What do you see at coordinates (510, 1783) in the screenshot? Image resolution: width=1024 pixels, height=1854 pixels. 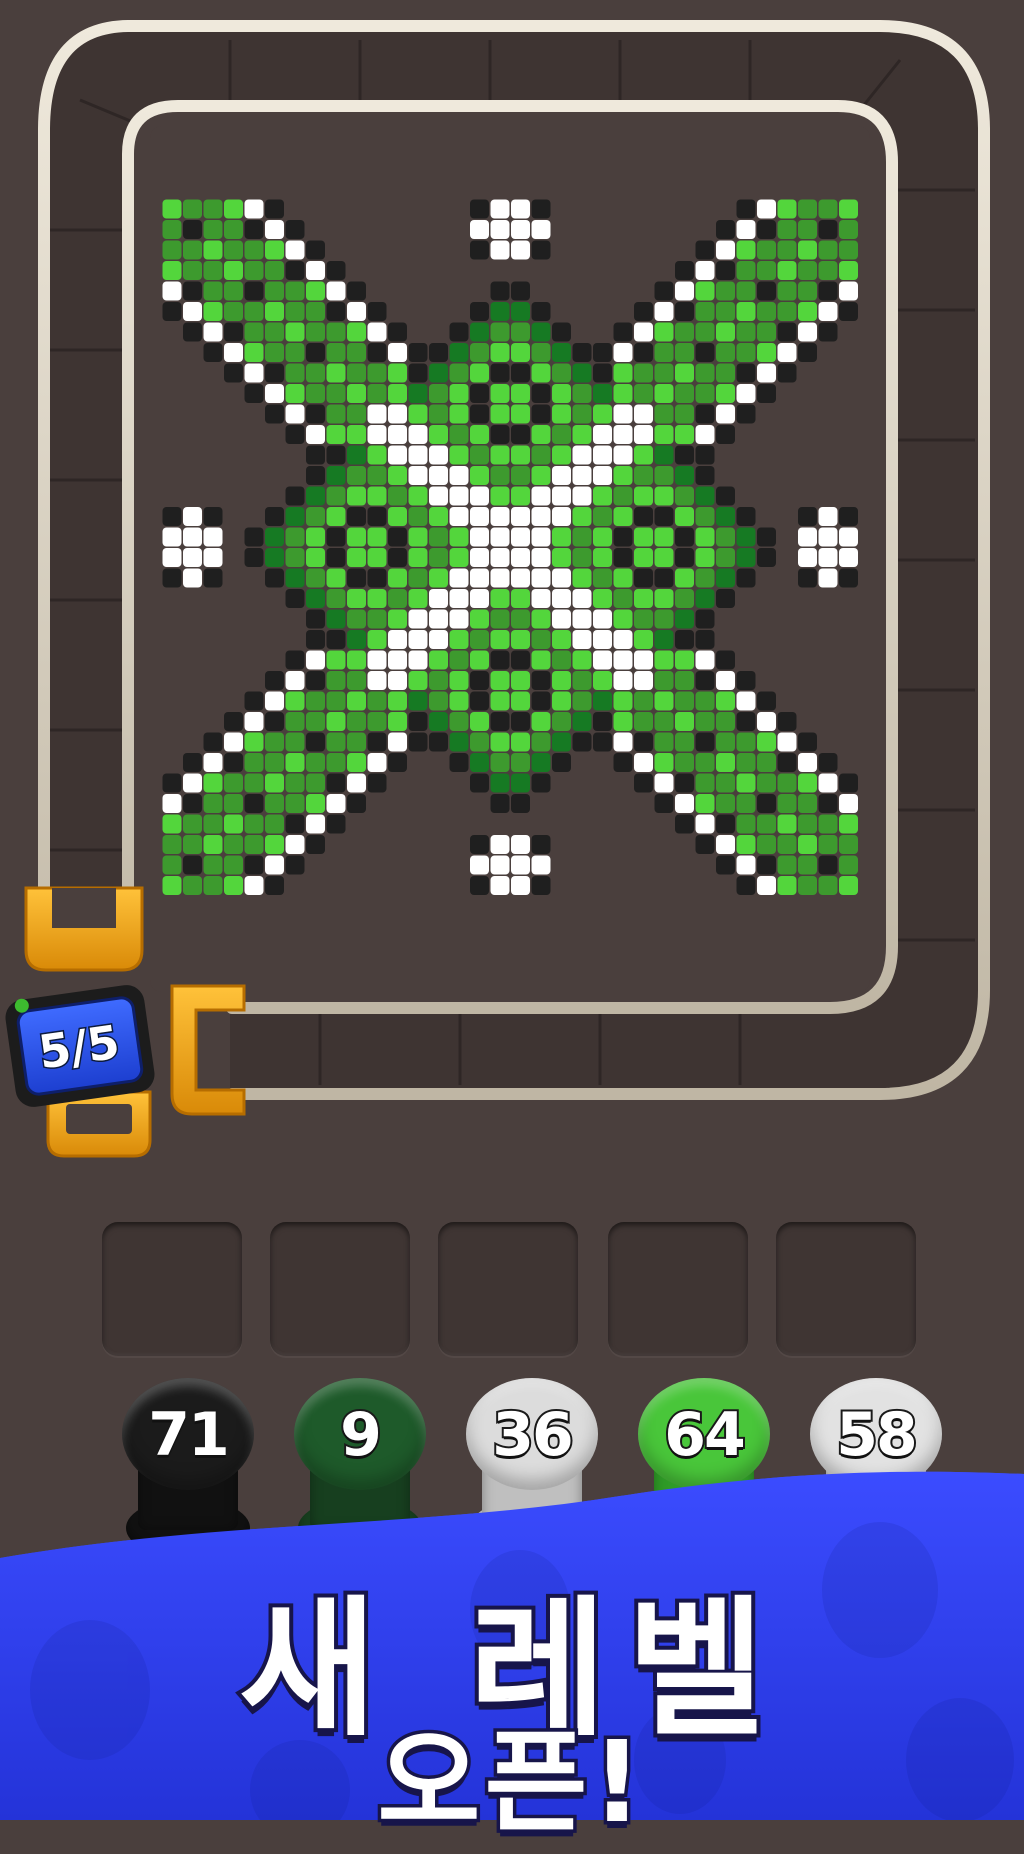 I see `banner-subtitle: 오픈!` at bounding box center [510, 1783].